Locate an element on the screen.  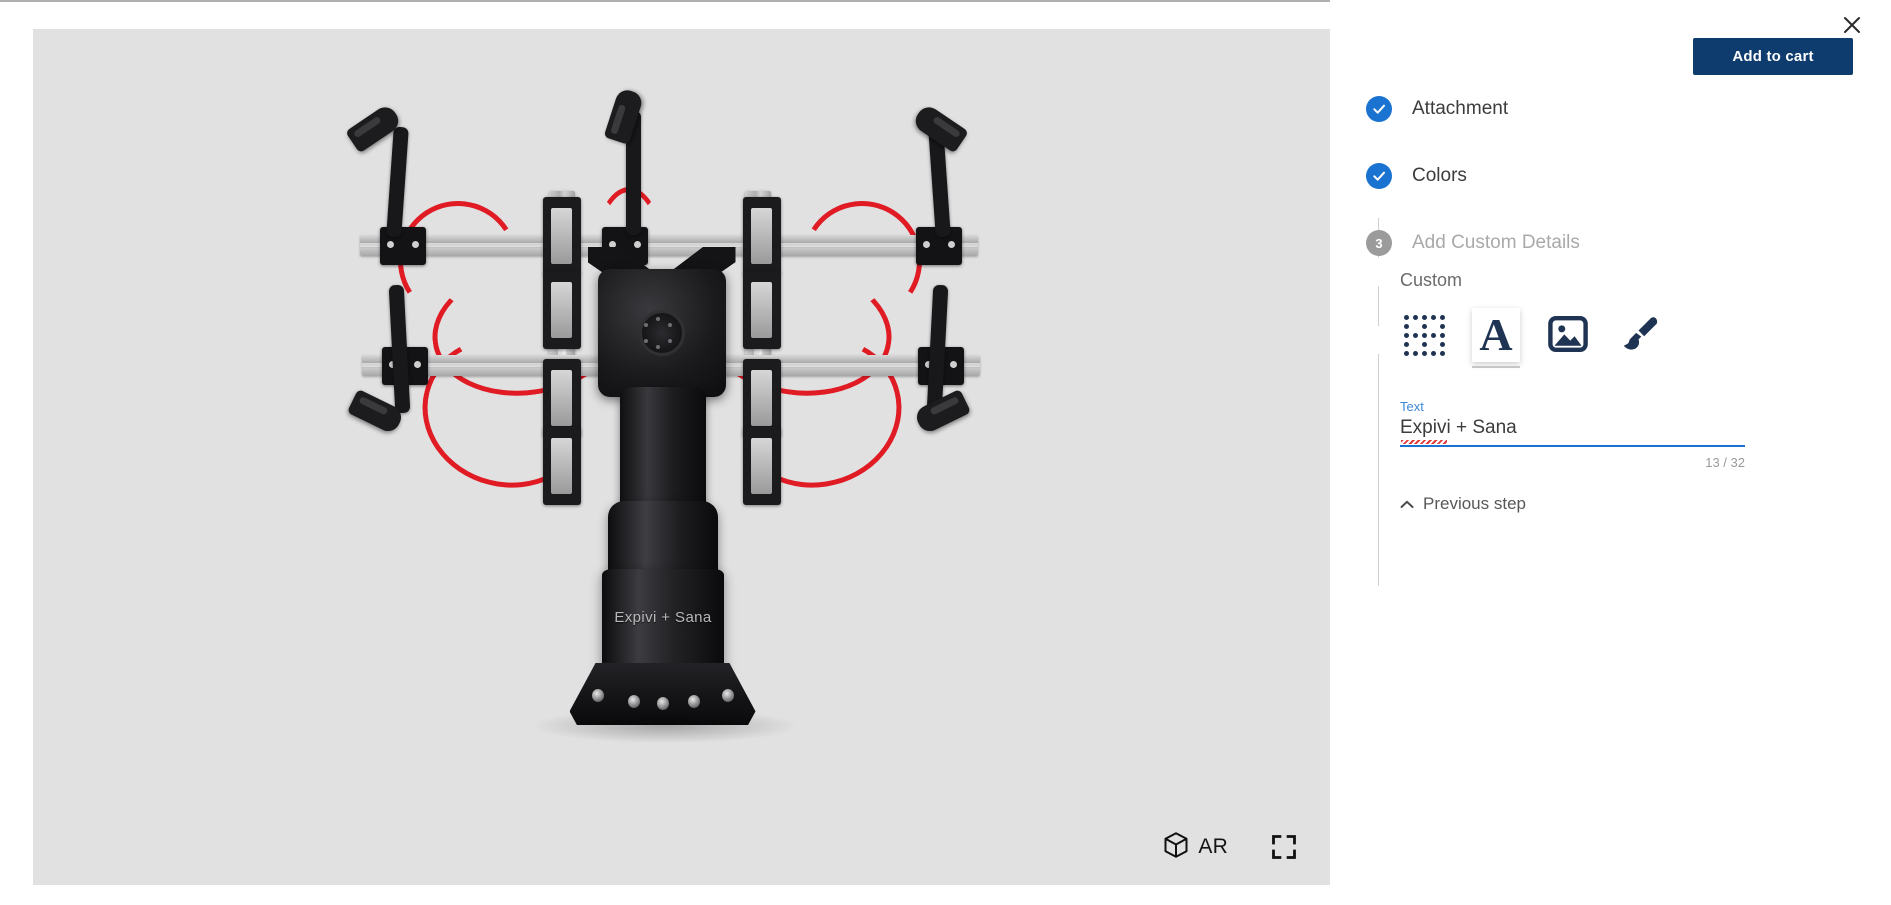
brush-icon is located at coordinates (1640, 335).